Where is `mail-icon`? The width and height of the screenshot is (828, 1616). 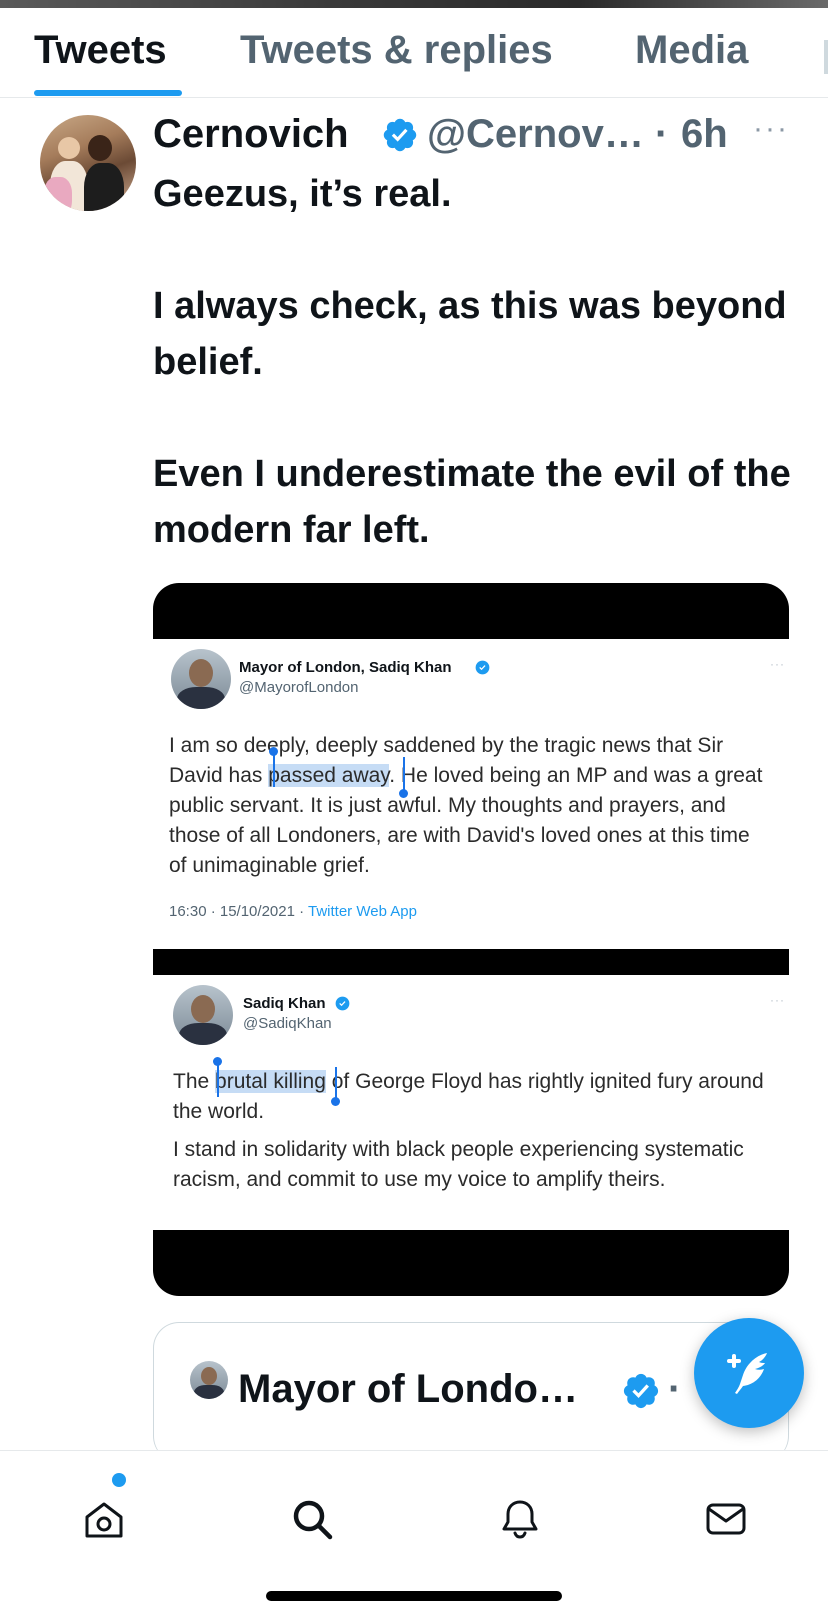
mail-icon is located at coordinates (726, 1519).